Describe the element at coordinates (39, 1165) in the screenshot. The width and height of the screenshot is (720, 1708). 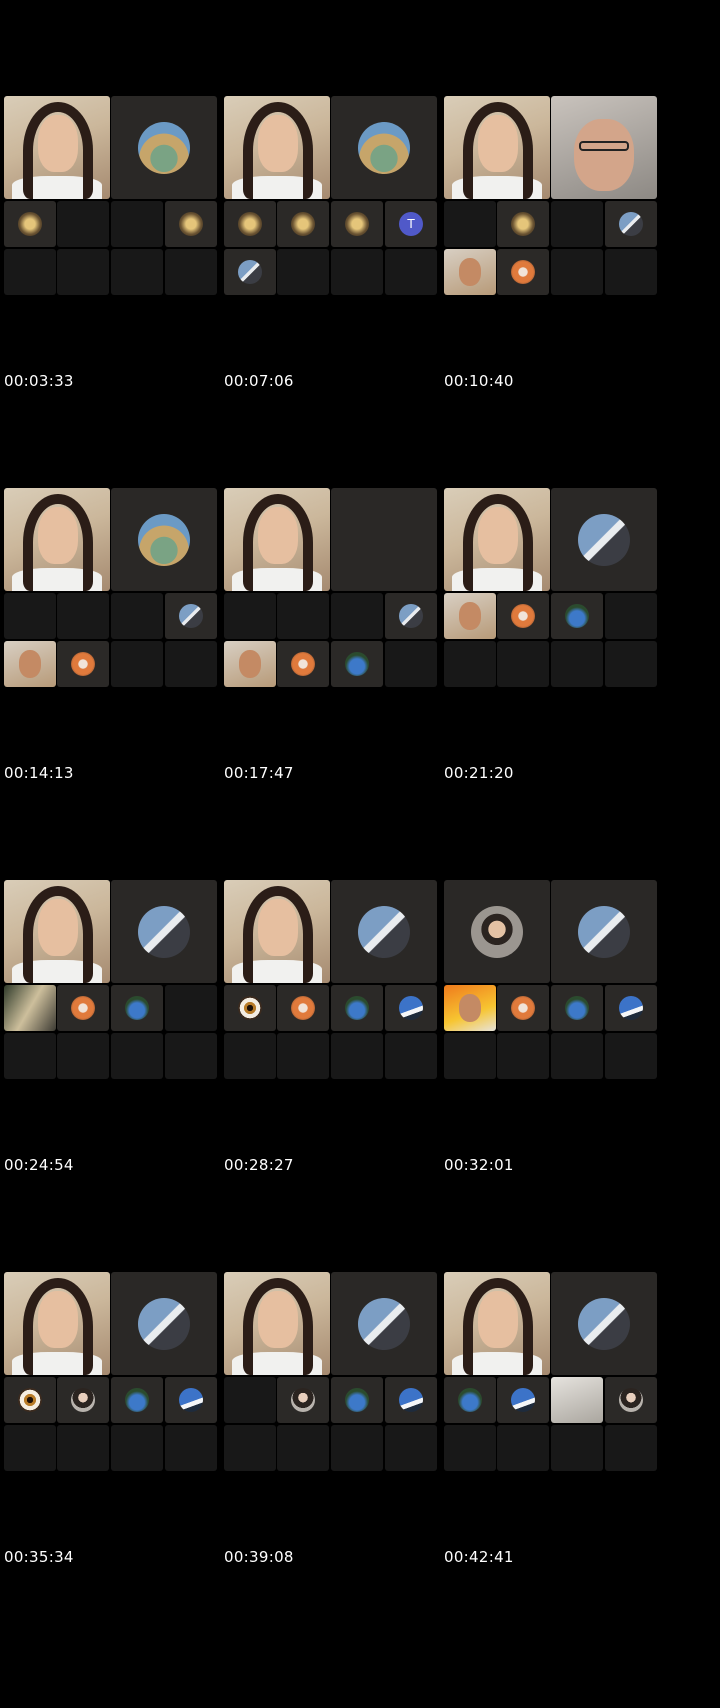
I see `timestamp: 00:24:54` at that location.